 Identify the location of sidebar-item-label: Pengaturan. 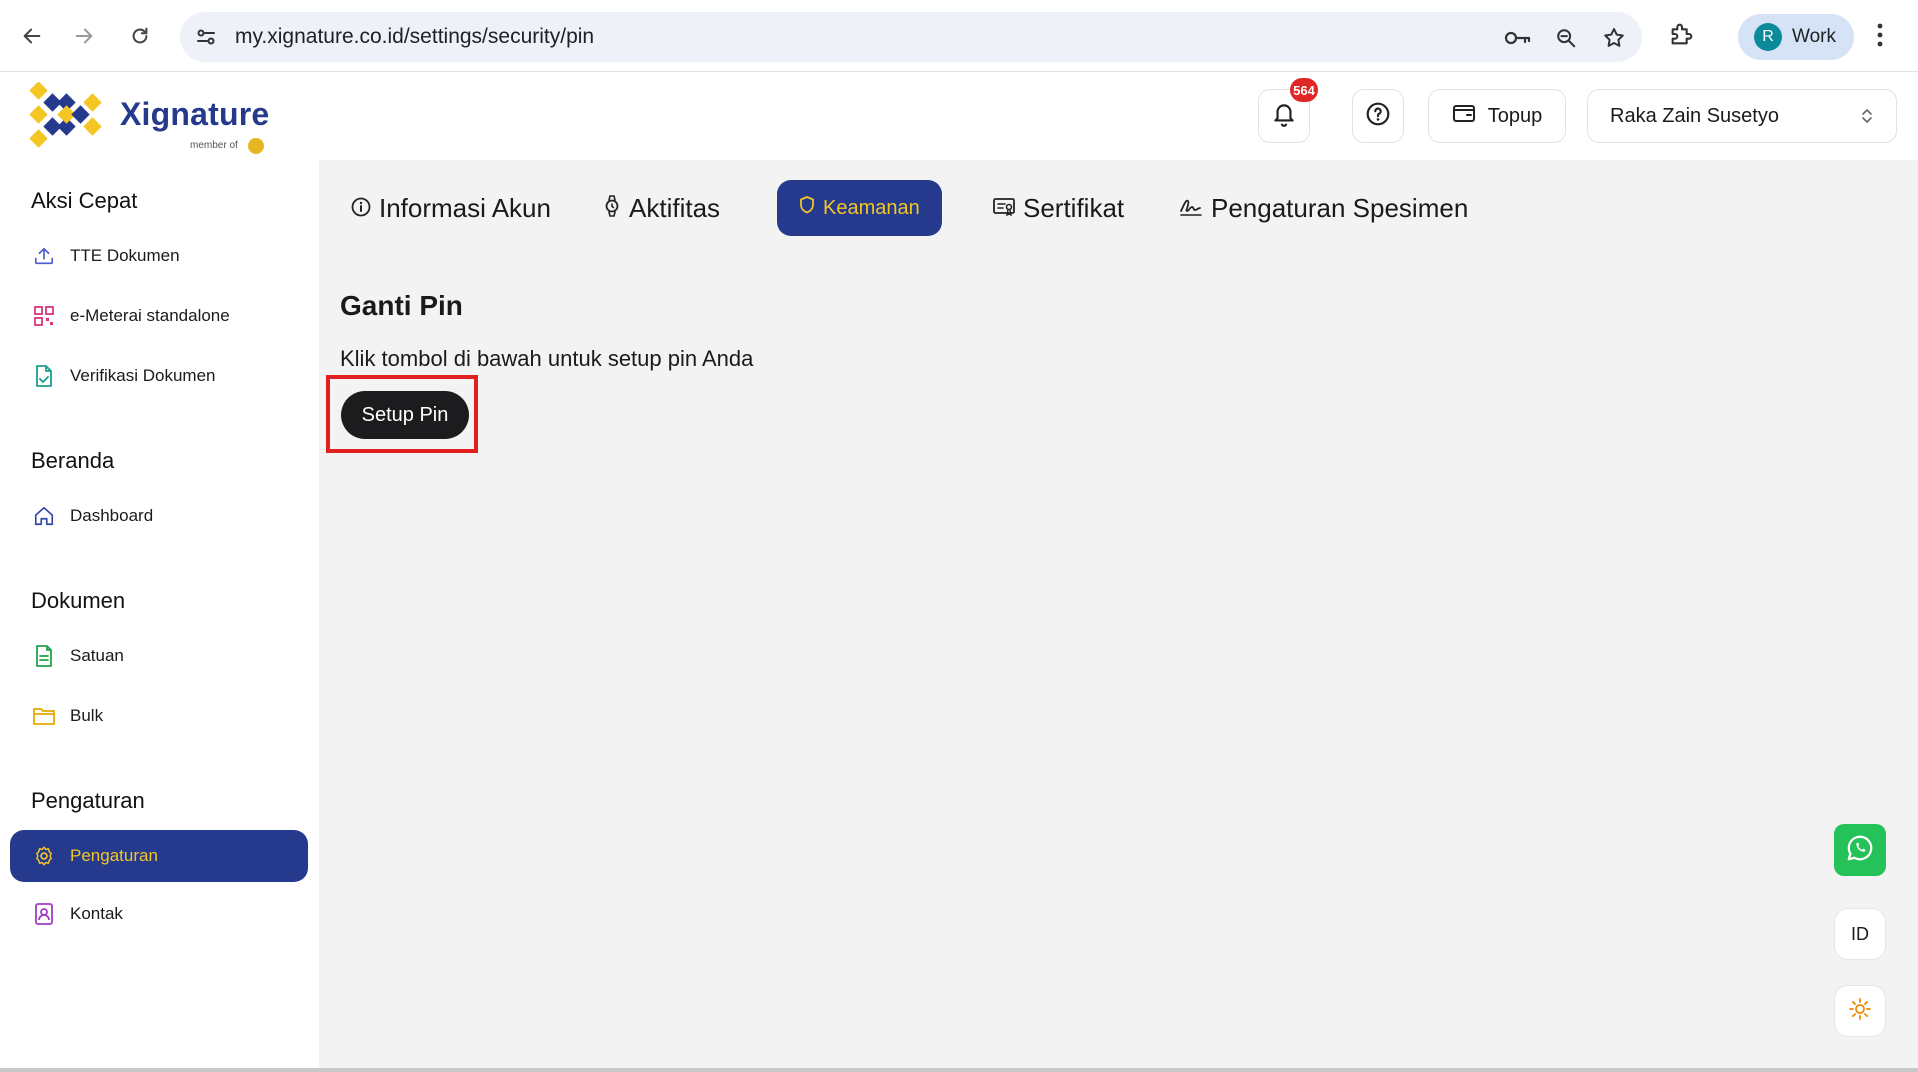
(114, 855).